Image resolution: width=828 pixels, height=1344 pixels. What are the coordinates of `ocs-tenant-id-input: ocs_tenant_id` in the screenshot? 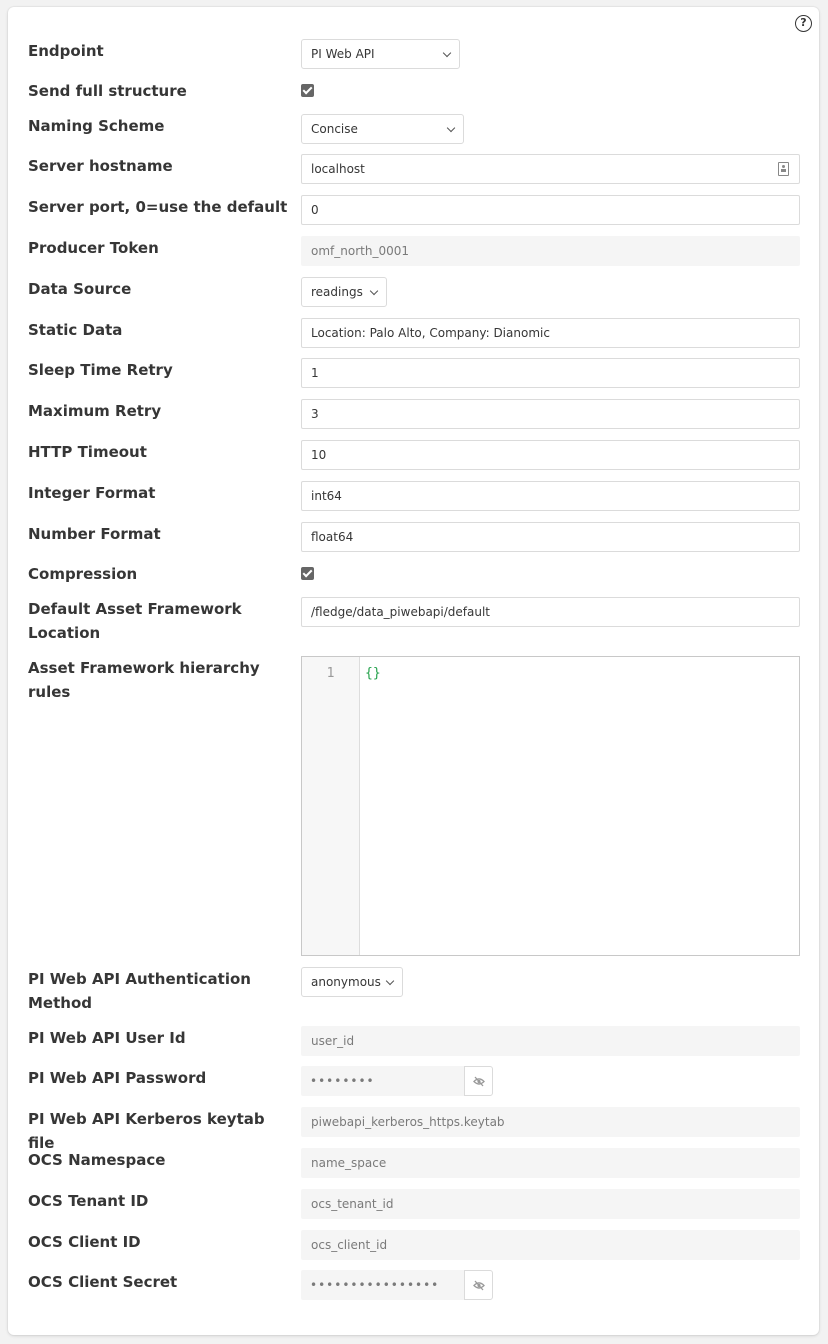 It's located at (550, 1204).